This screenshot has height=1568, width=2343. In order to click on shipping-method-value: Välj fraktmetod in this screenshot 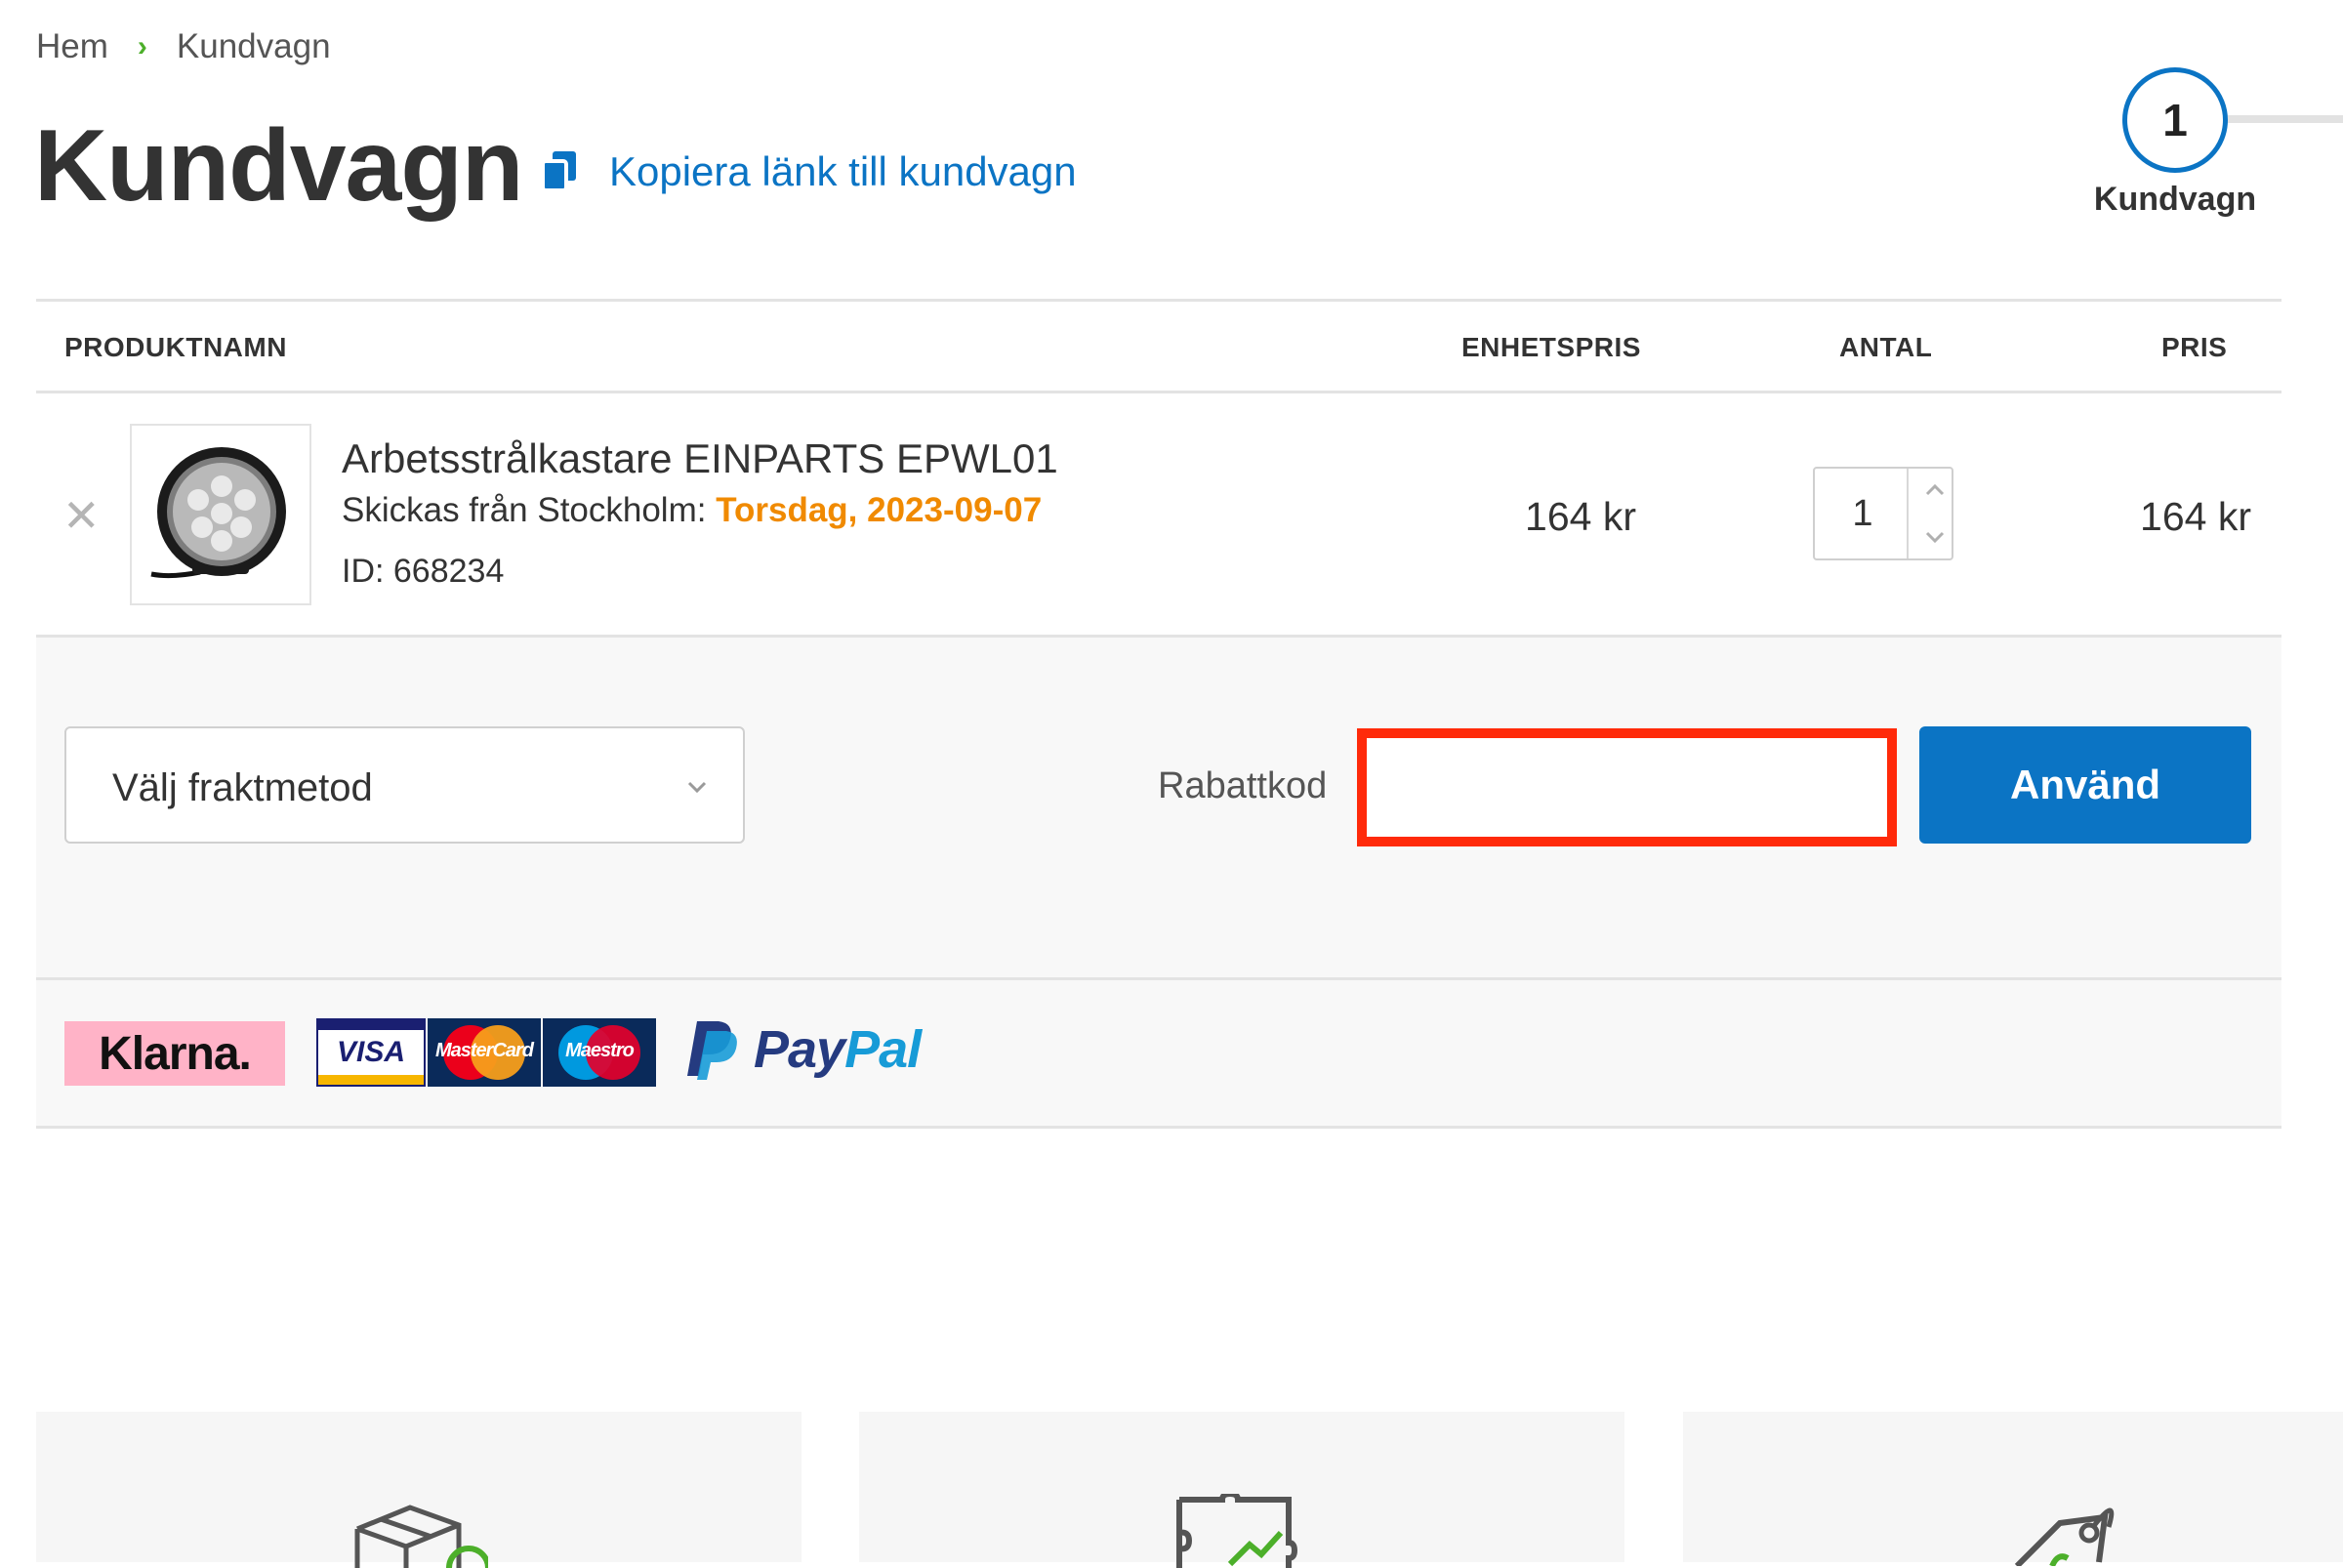, I will do `click(242, 787)`.